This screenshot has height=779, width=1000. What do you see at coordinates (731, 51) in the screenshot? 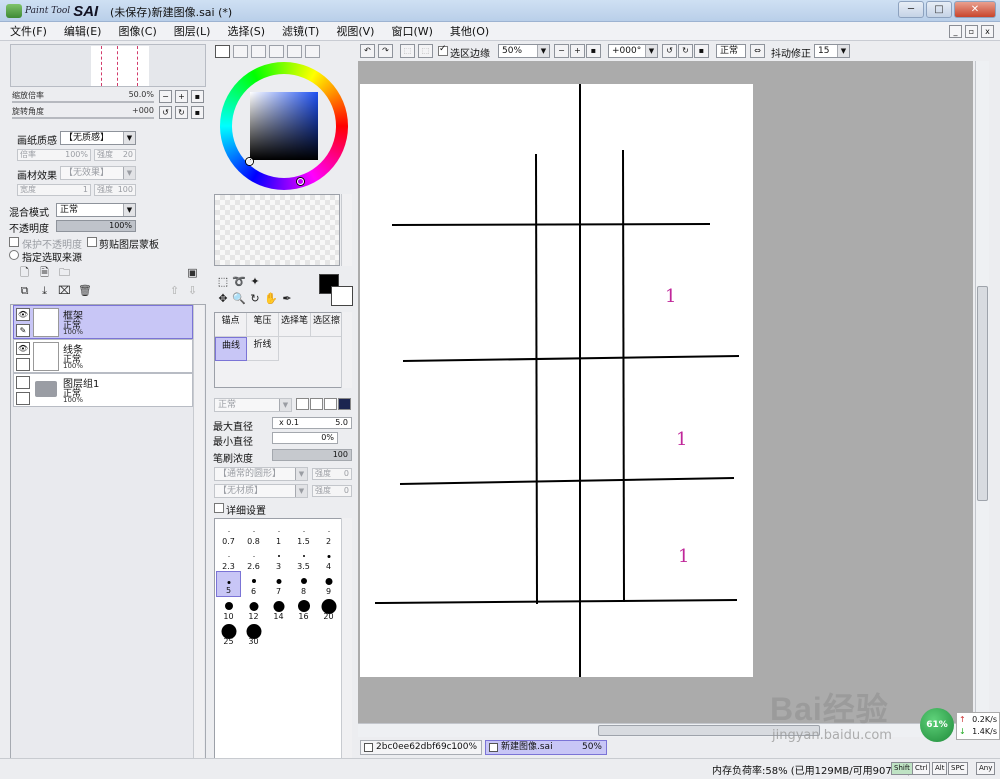
I see `canvas-mode-button: 正常` at bounding box center [731, 51].